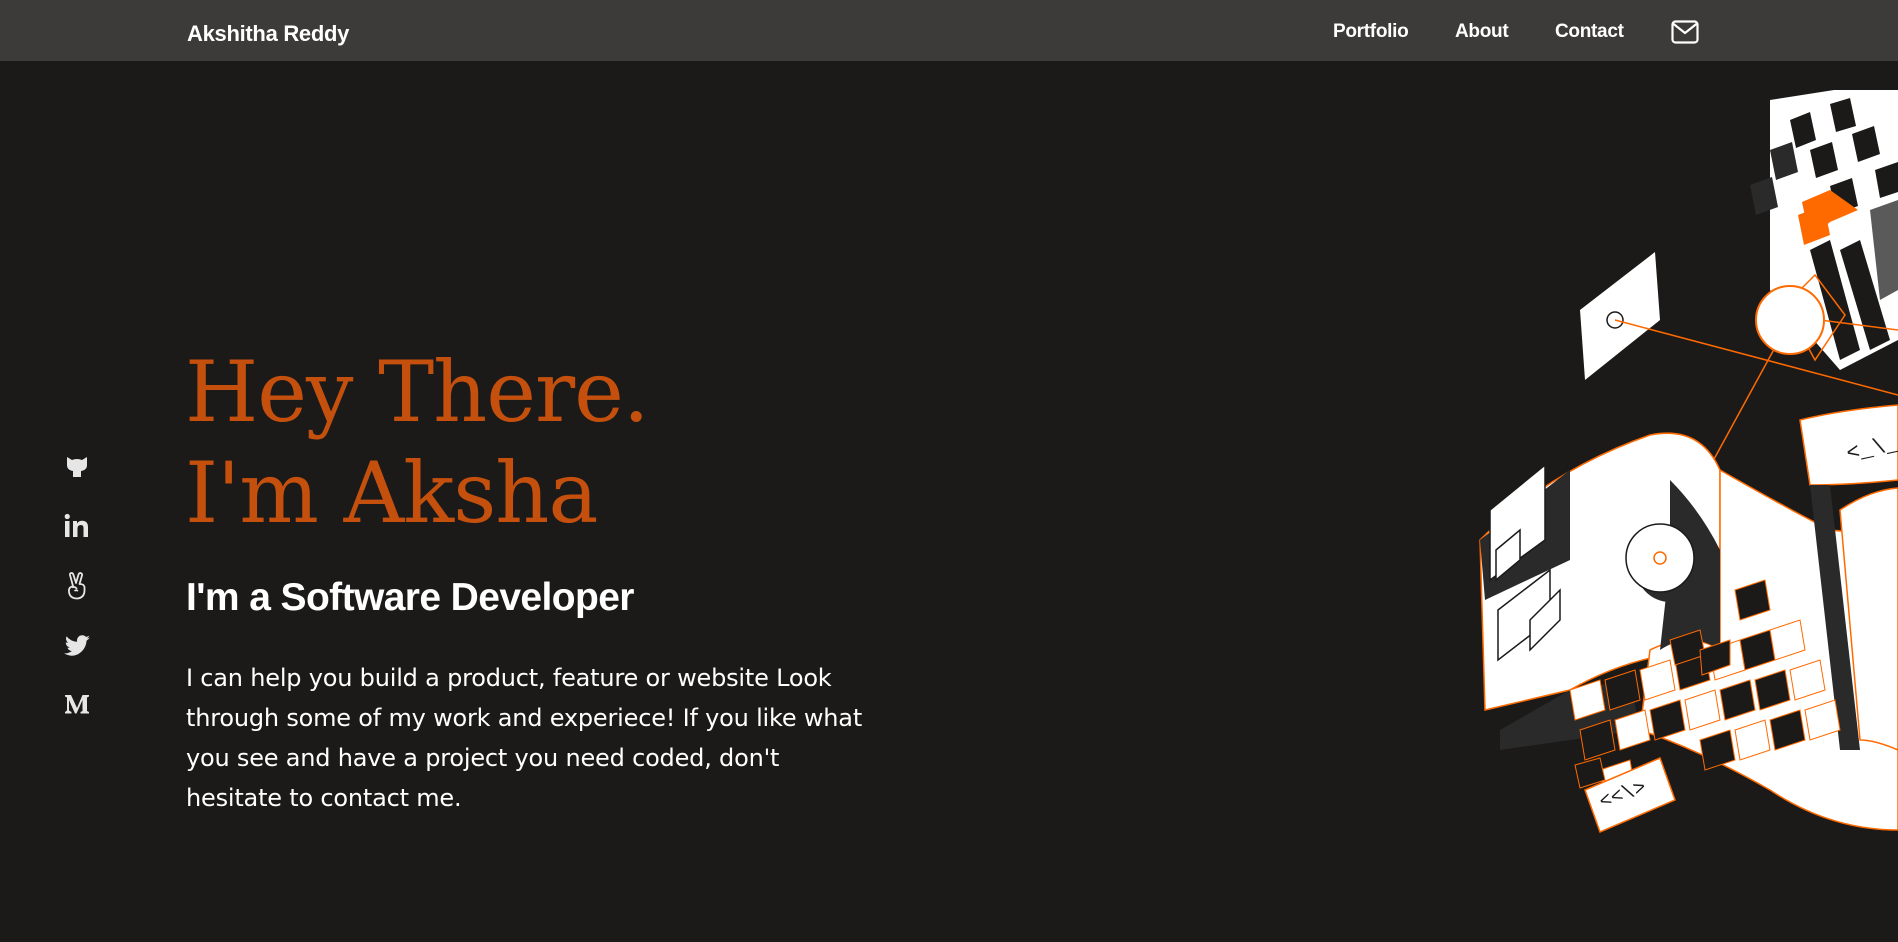 This screenshot has width=1898, height=942. I want to click on angellist-icon, so click(77, 586).